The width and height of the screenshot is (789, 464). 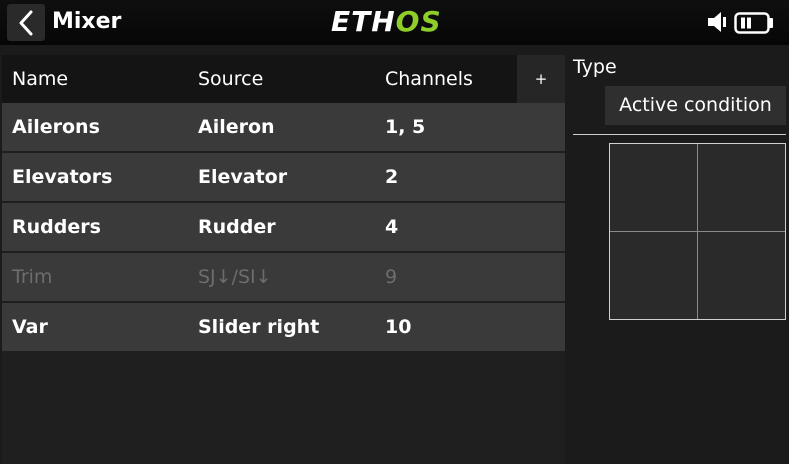 What do you see at coordinates (363, 21) in the screenshot?
I see `logo-text-eth: ETH` at bounding box center [363, 21].